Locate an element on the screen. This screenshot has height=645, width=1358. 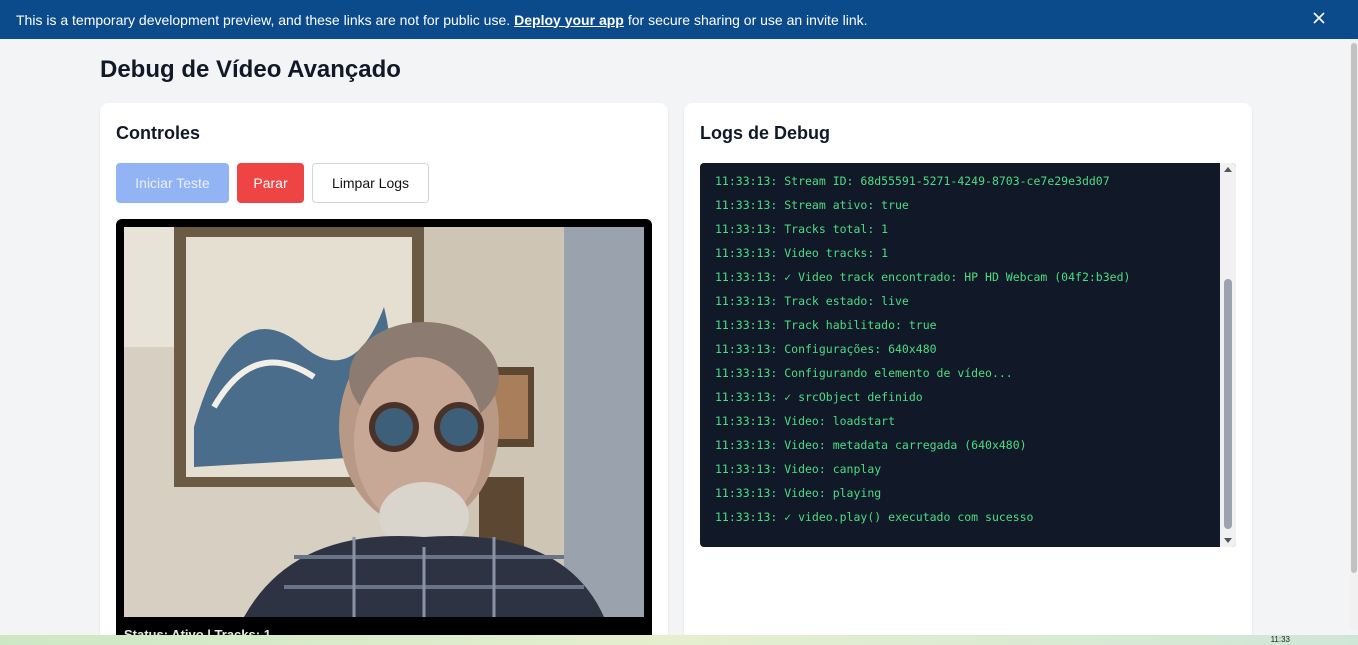
log-scrollbar is located at coordinates (1228, 355).